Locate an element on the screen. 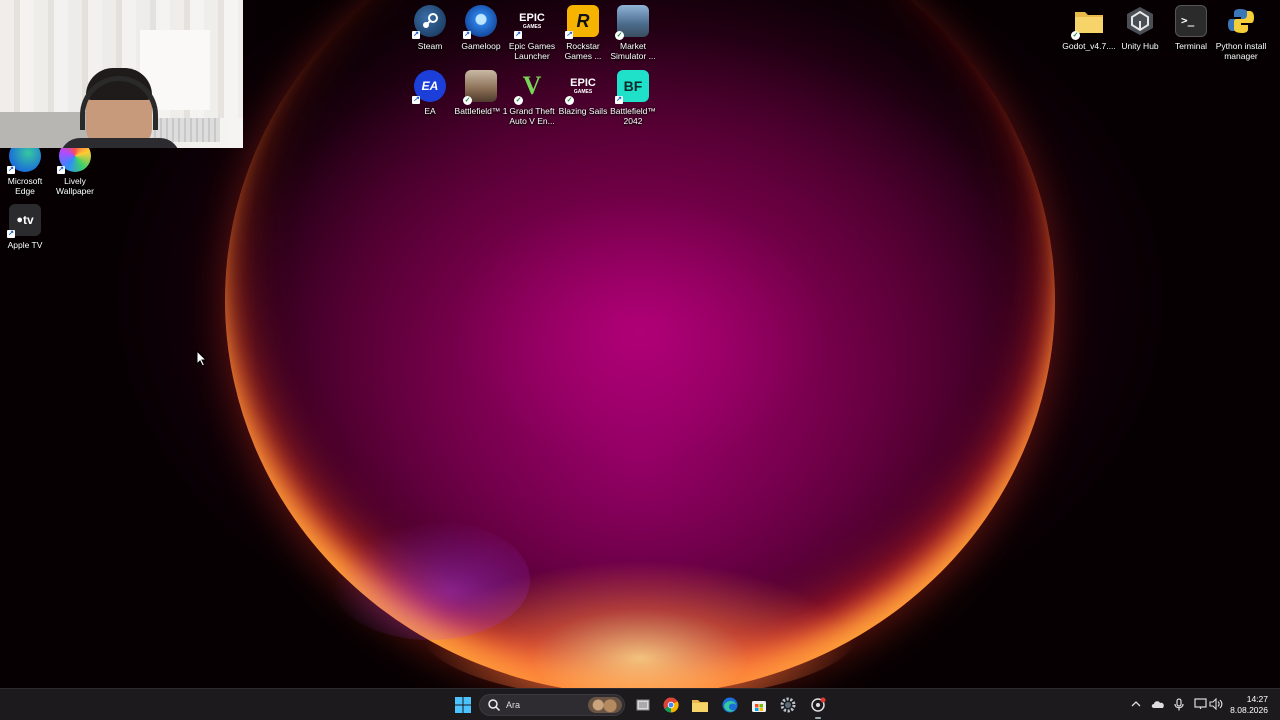 This screenshot has height=720, width=1280. desktop-icon-label: Apple TV is located at coordinates (25, 245).